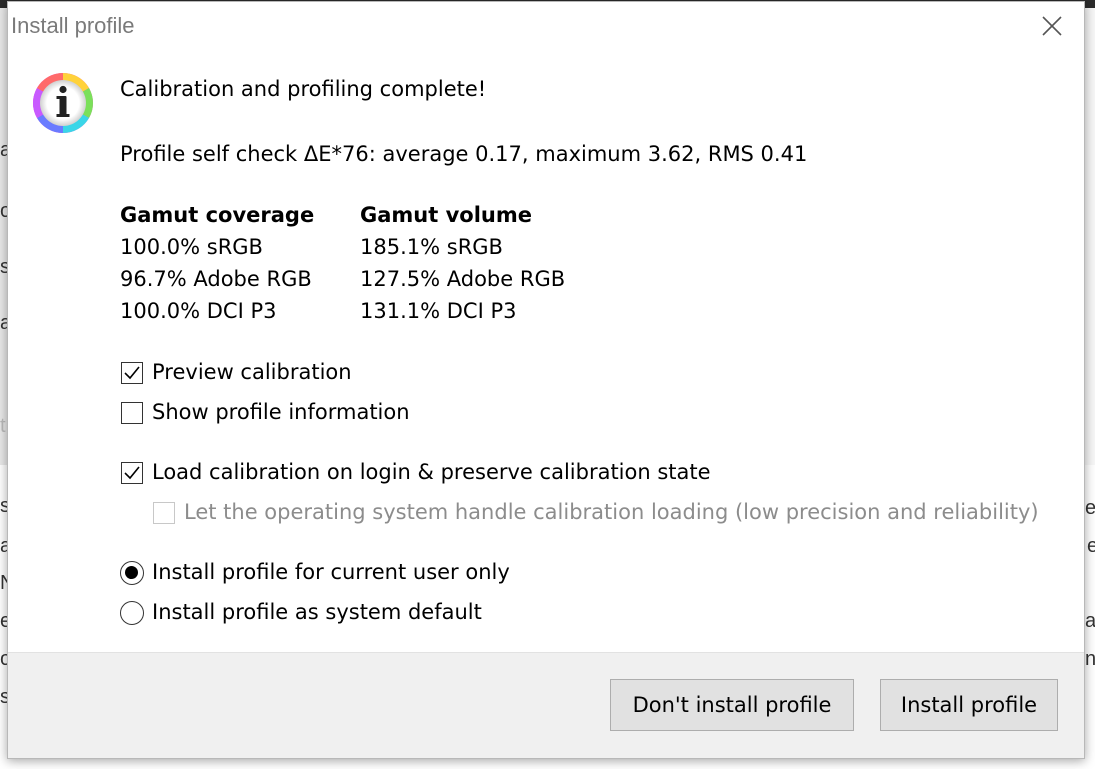 This screenshot has width=1095, height=769. Describe the element at coordinates (73, 25) in the screenshot. I see `window-title: Install profile` at that location.